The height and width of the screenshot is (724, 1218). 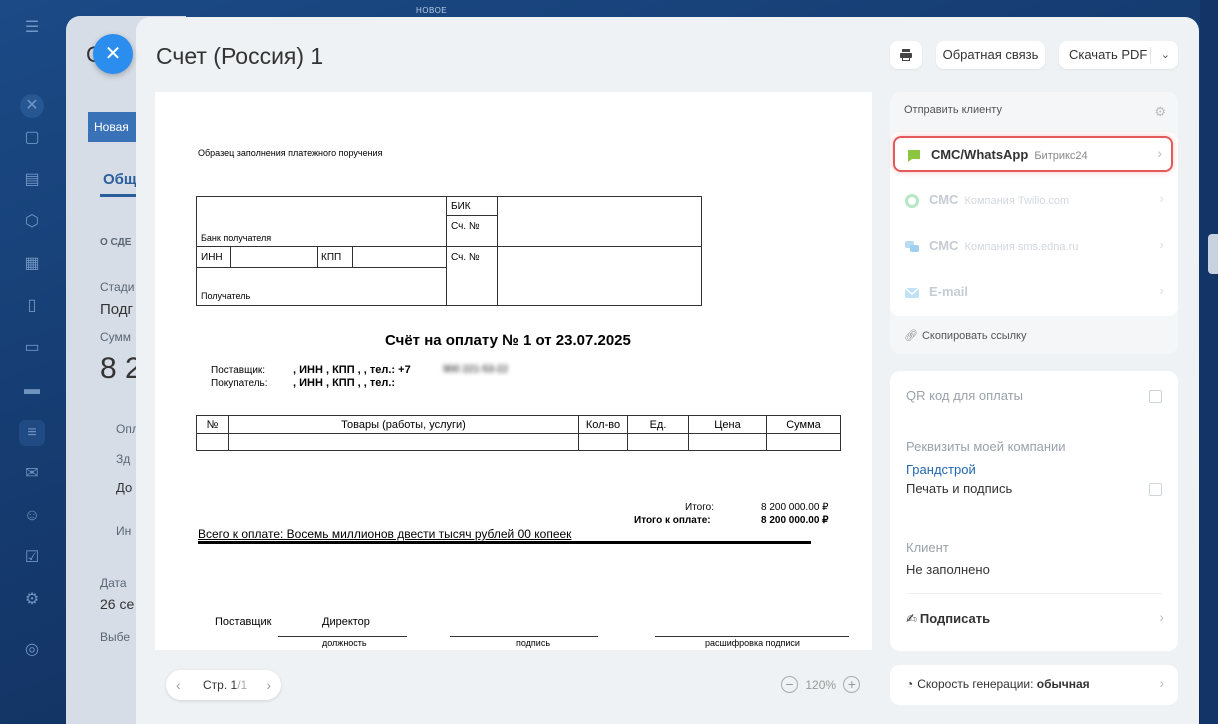 I want to click on close-slider-button: ✕, so click(x=113, y=54).